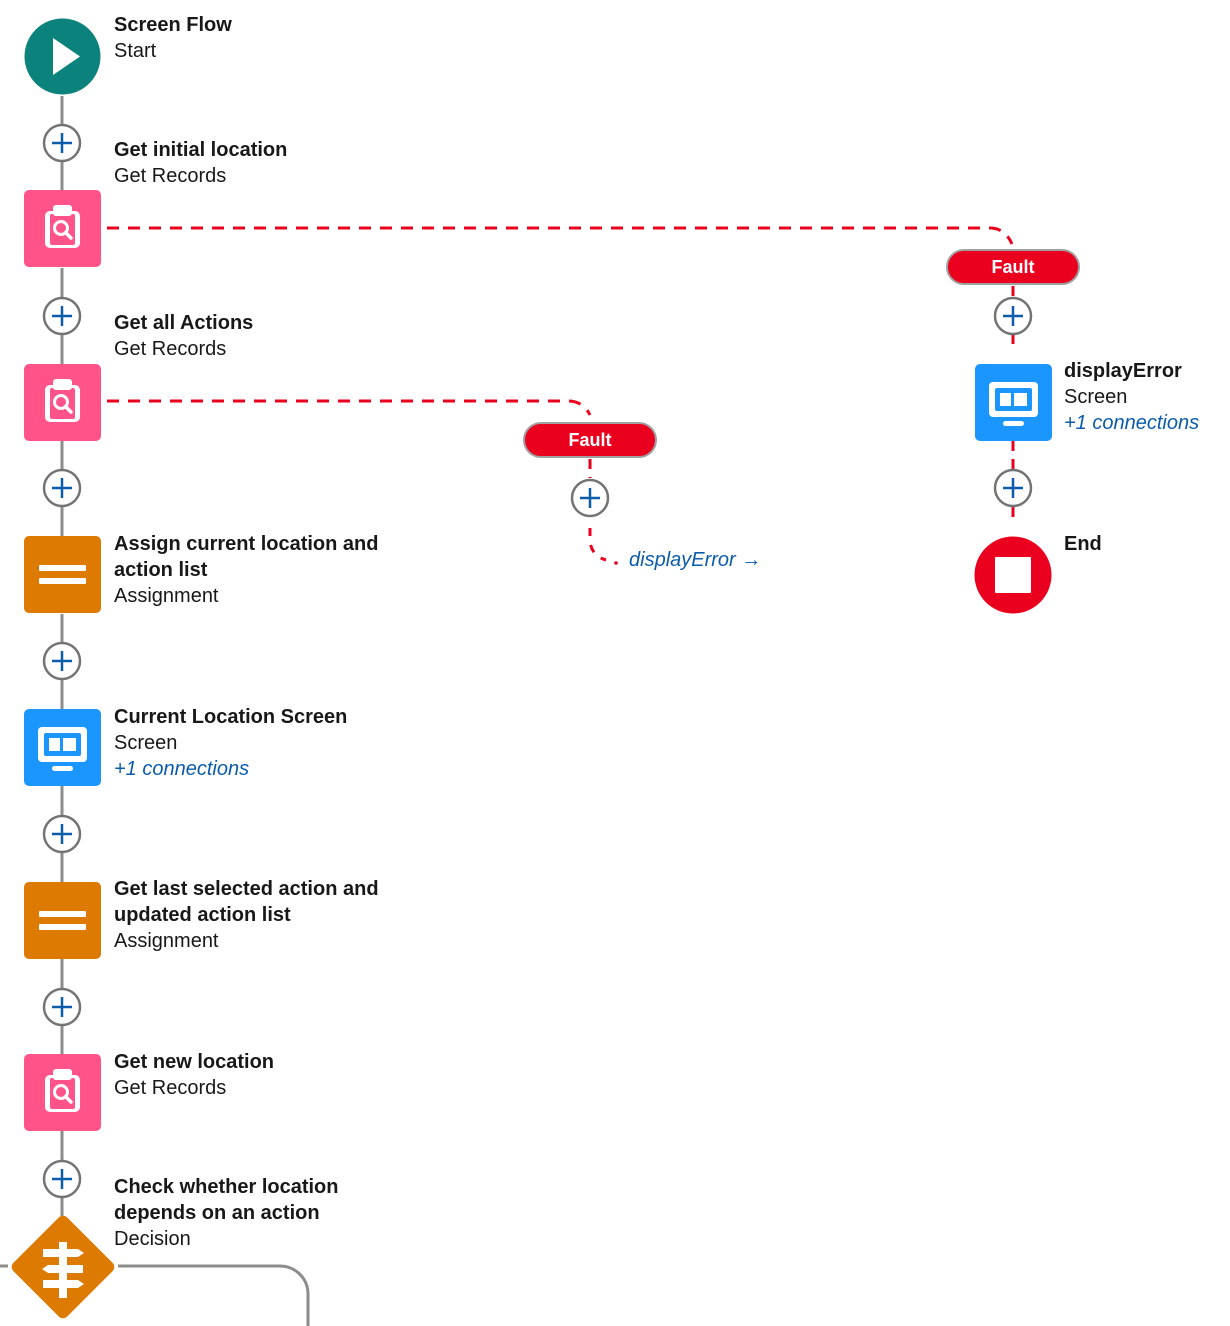 This screenshot has height=1326, width=1230. What do you see at coordinates (161, 570) in the screenshot?
I see `element-title-line2: action list` at bounding box center [161, 570].